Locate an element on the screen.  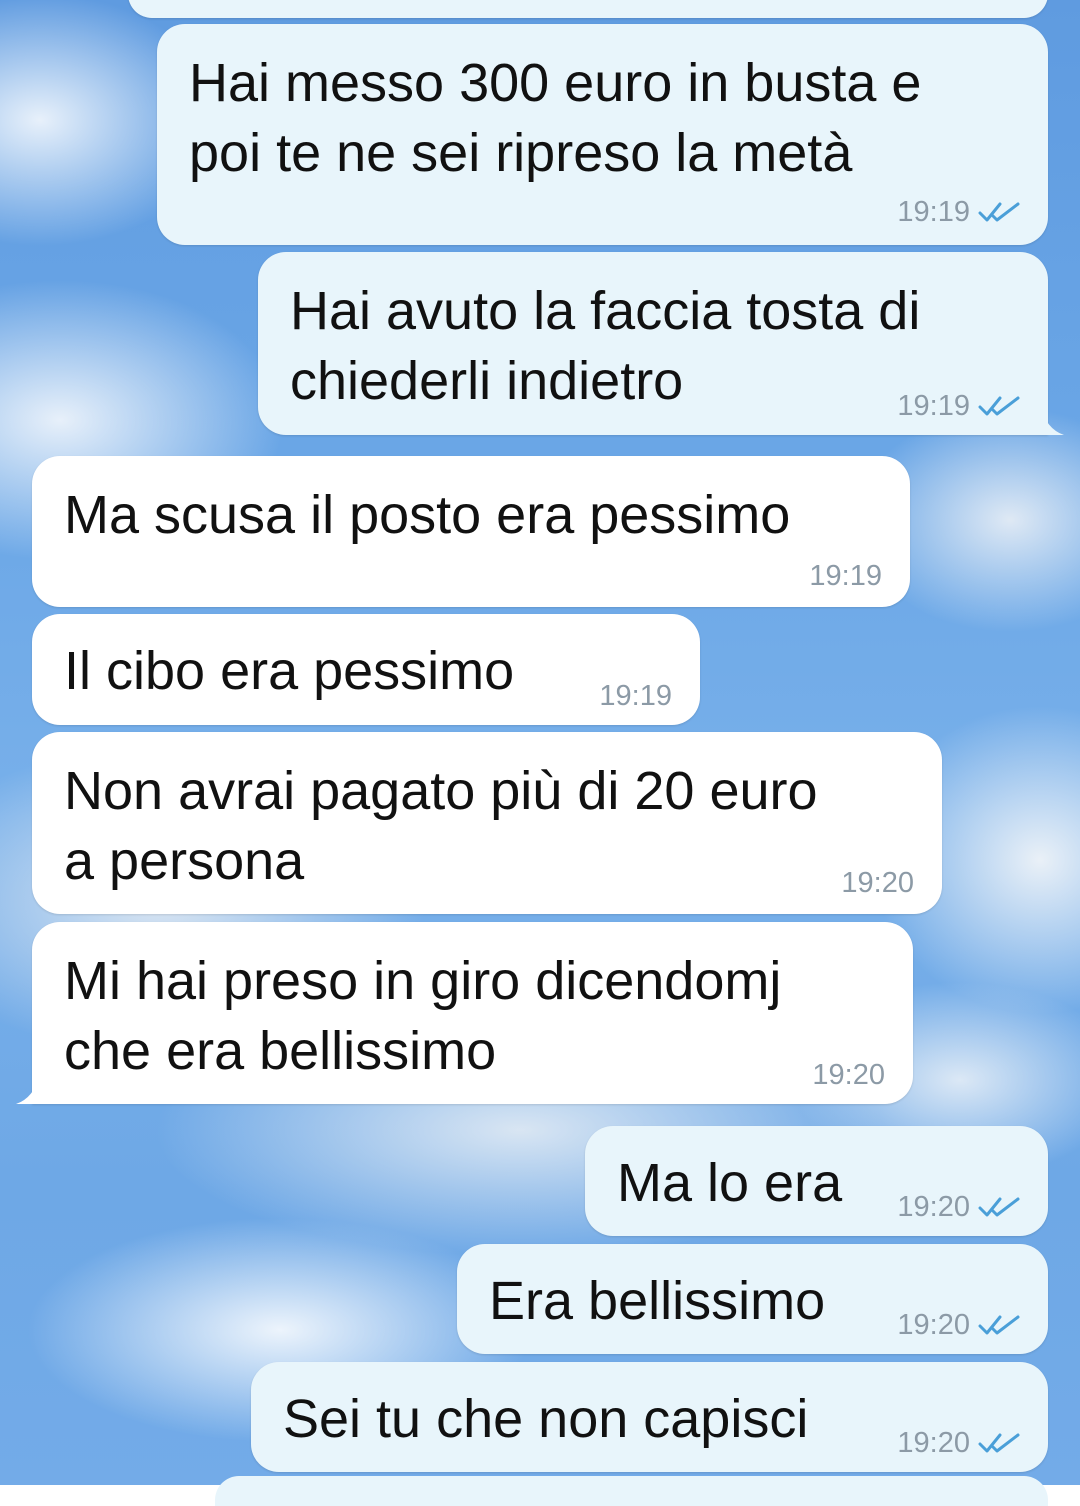
message-text: Ma scusa il posto era pessimo is located at coordinates (427, 515).